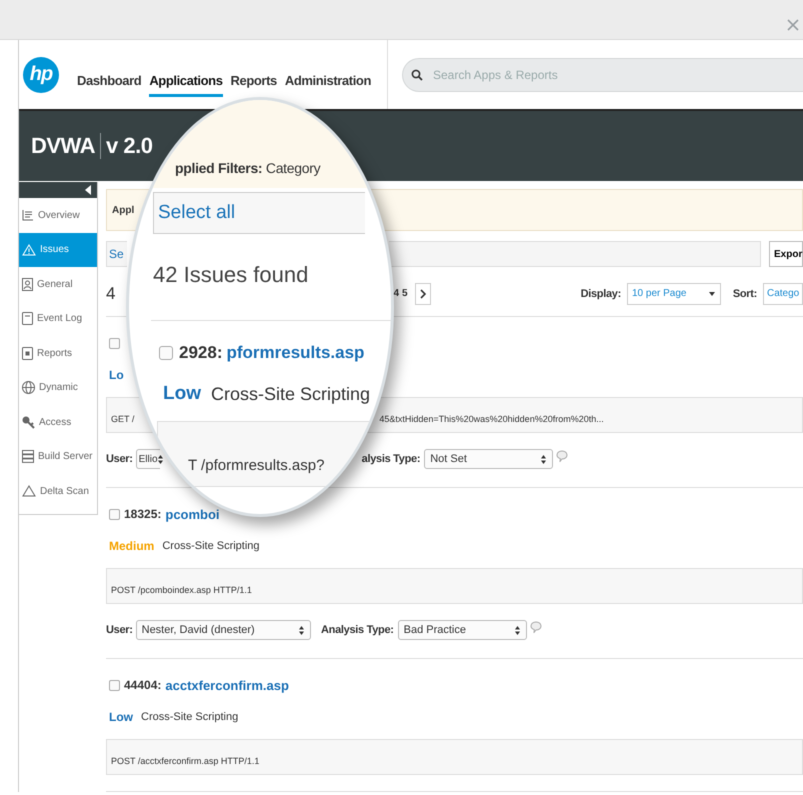  What do you see at coordinates (247, 168) in the screenshot?
I see `applied-filters-label: pplied Filters: Category` at bounding box center [247, 168].